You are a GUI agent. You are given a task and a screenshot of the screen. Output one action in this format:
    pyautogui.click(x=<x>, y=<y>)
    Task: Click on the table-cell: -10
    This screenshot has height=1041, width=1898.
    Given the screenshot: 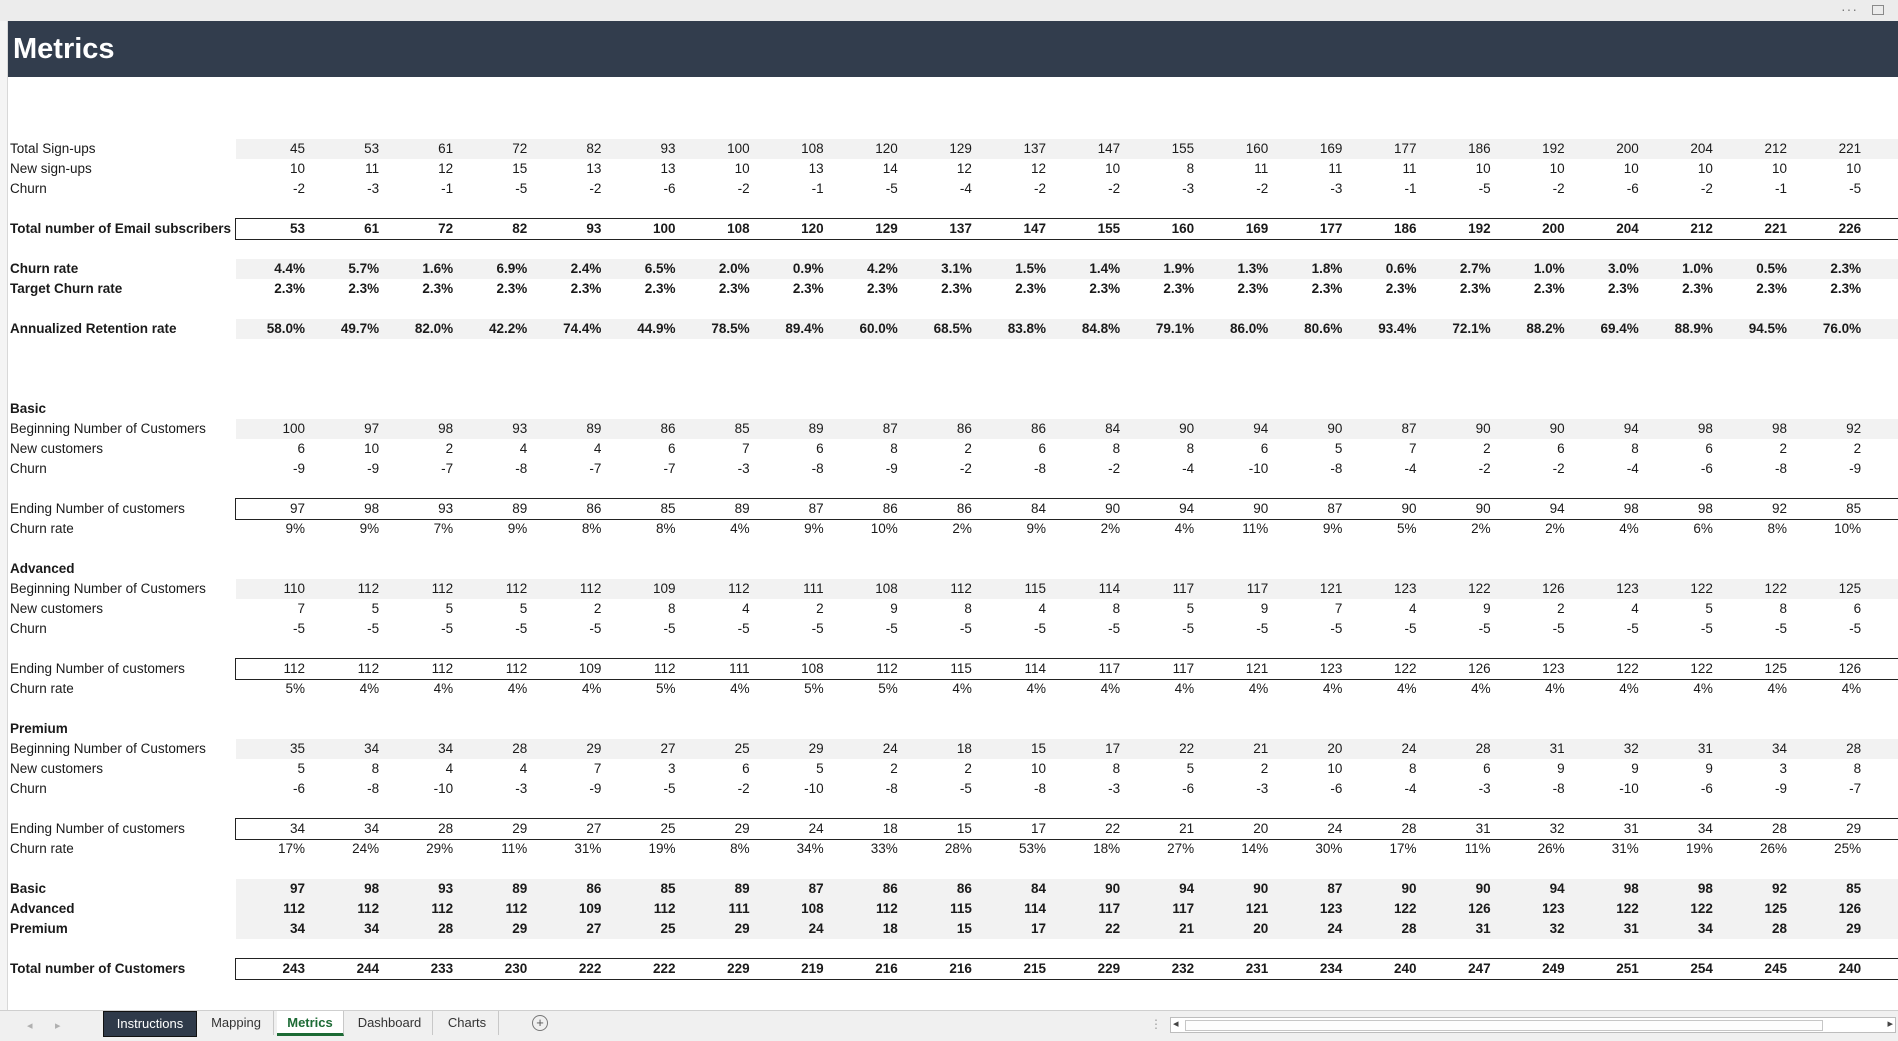 What is the action you would take?
    pyautogui.click(x=417, y=789)
    